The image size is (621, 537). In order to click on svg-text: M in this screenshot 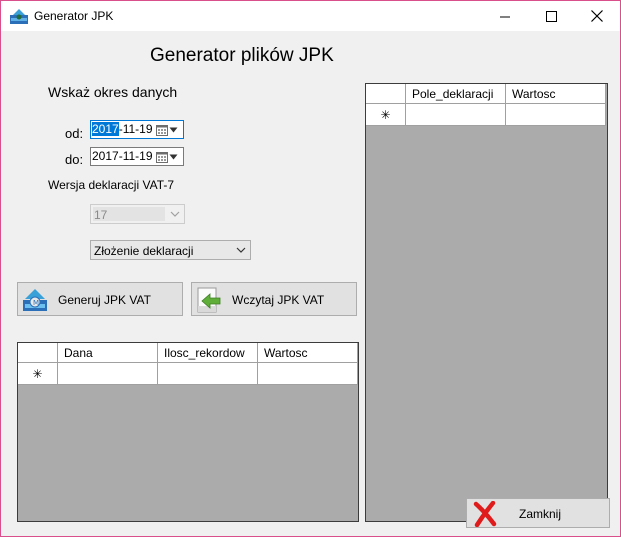, I will do `click(36, 303)`.